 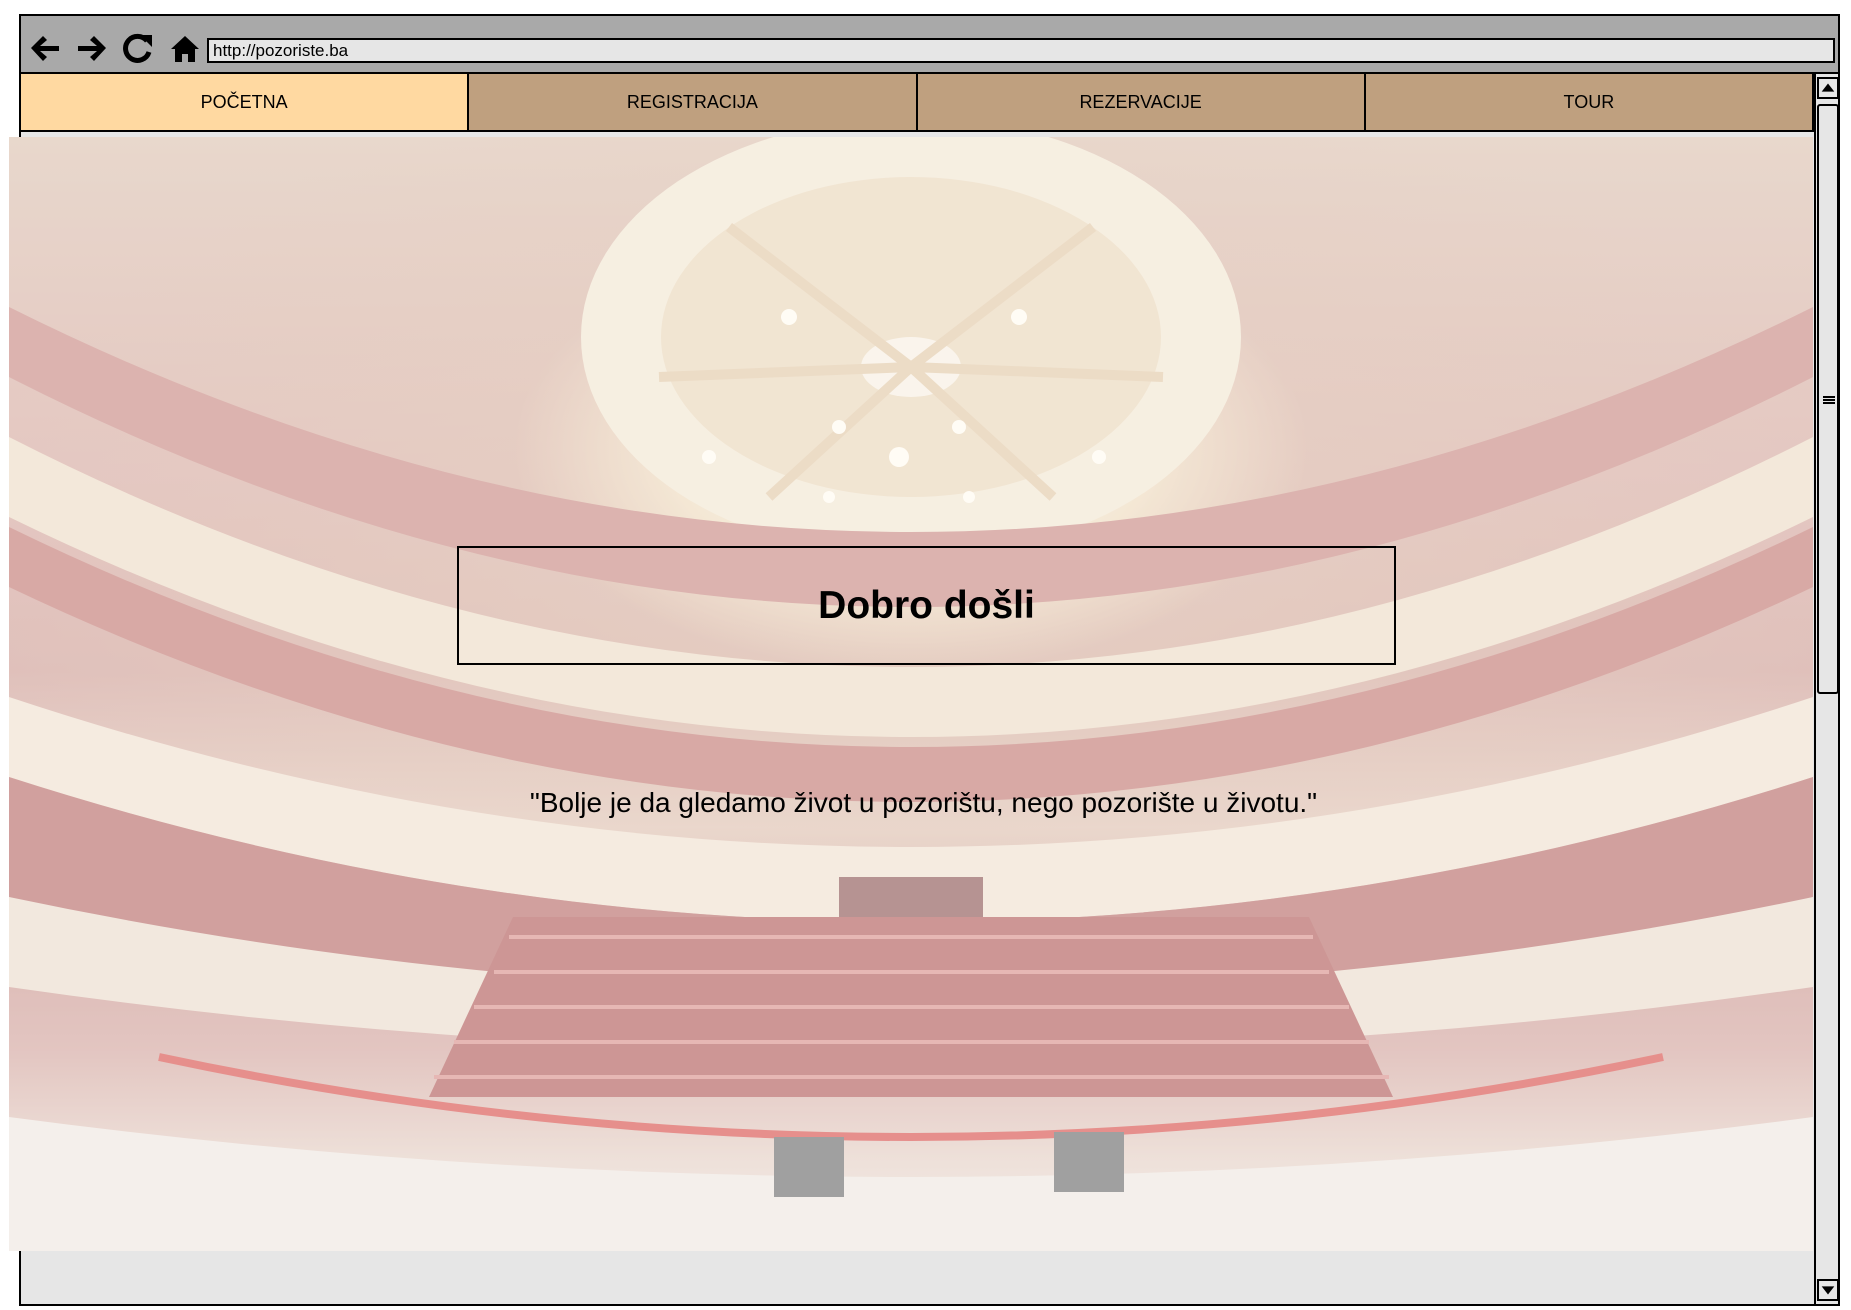 What do you see at coordinates (1828, 88) in the screenshot?
I see `scroll-up-icon` at bounding box center [1828, 88].